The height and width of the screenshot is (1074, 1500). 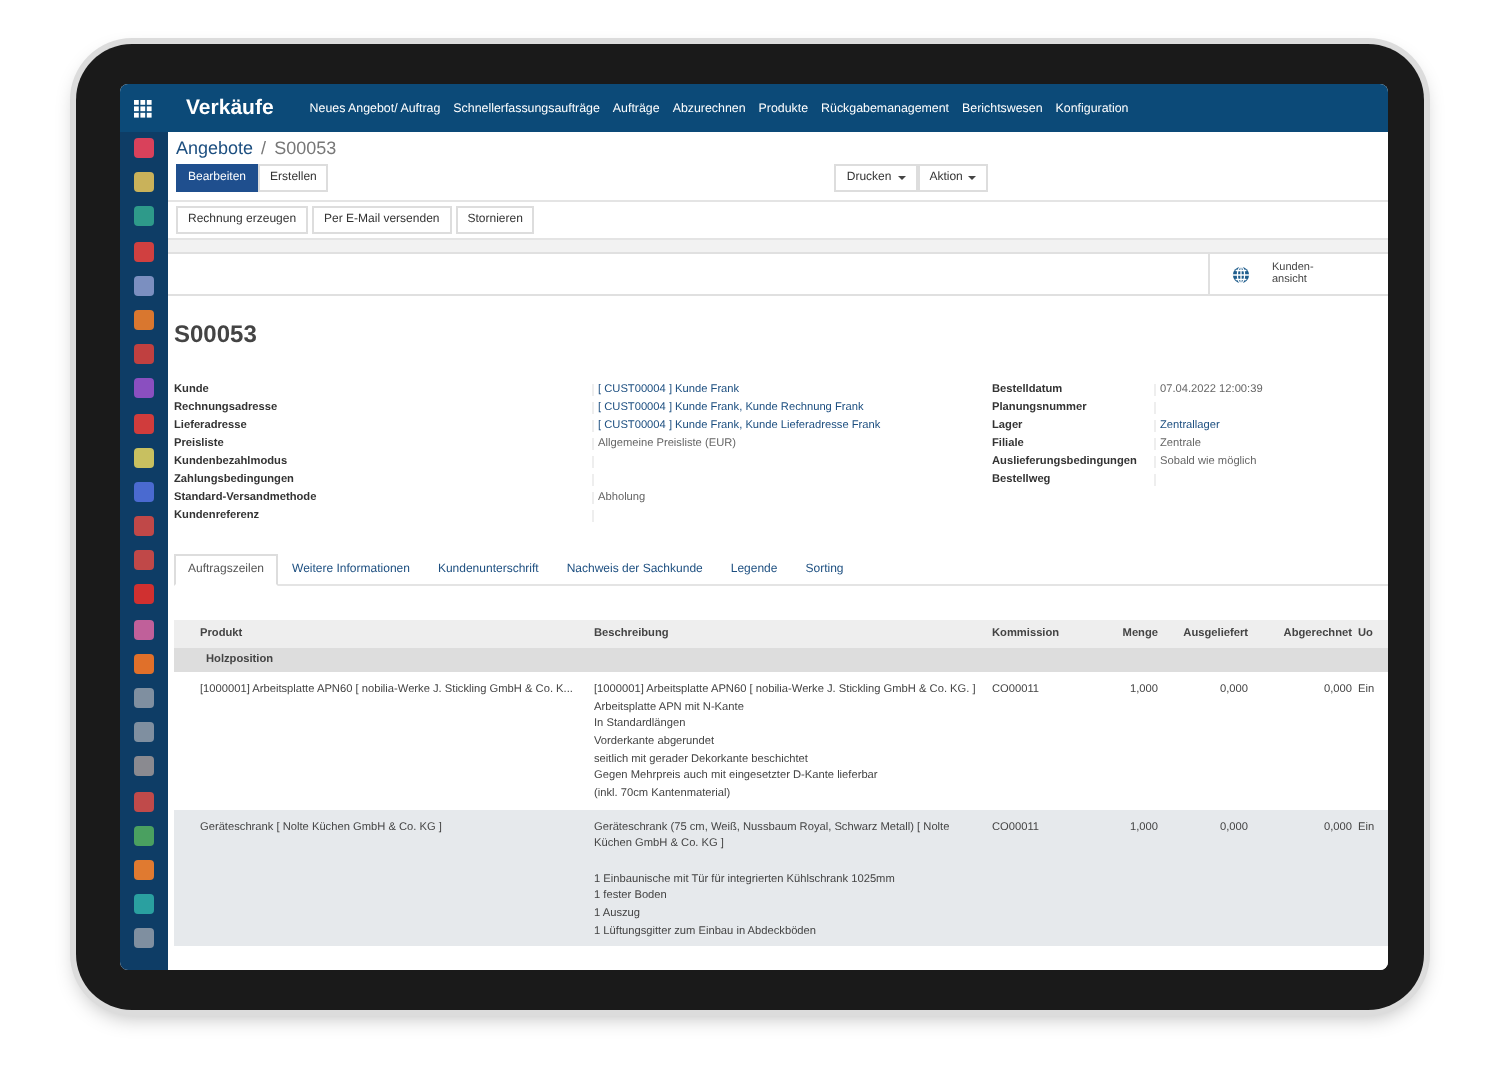 What do you see at coordinates (305, 148) in the screenshot?
I see `breadcrumb-current: S00053` at bounding box center [305, 148].